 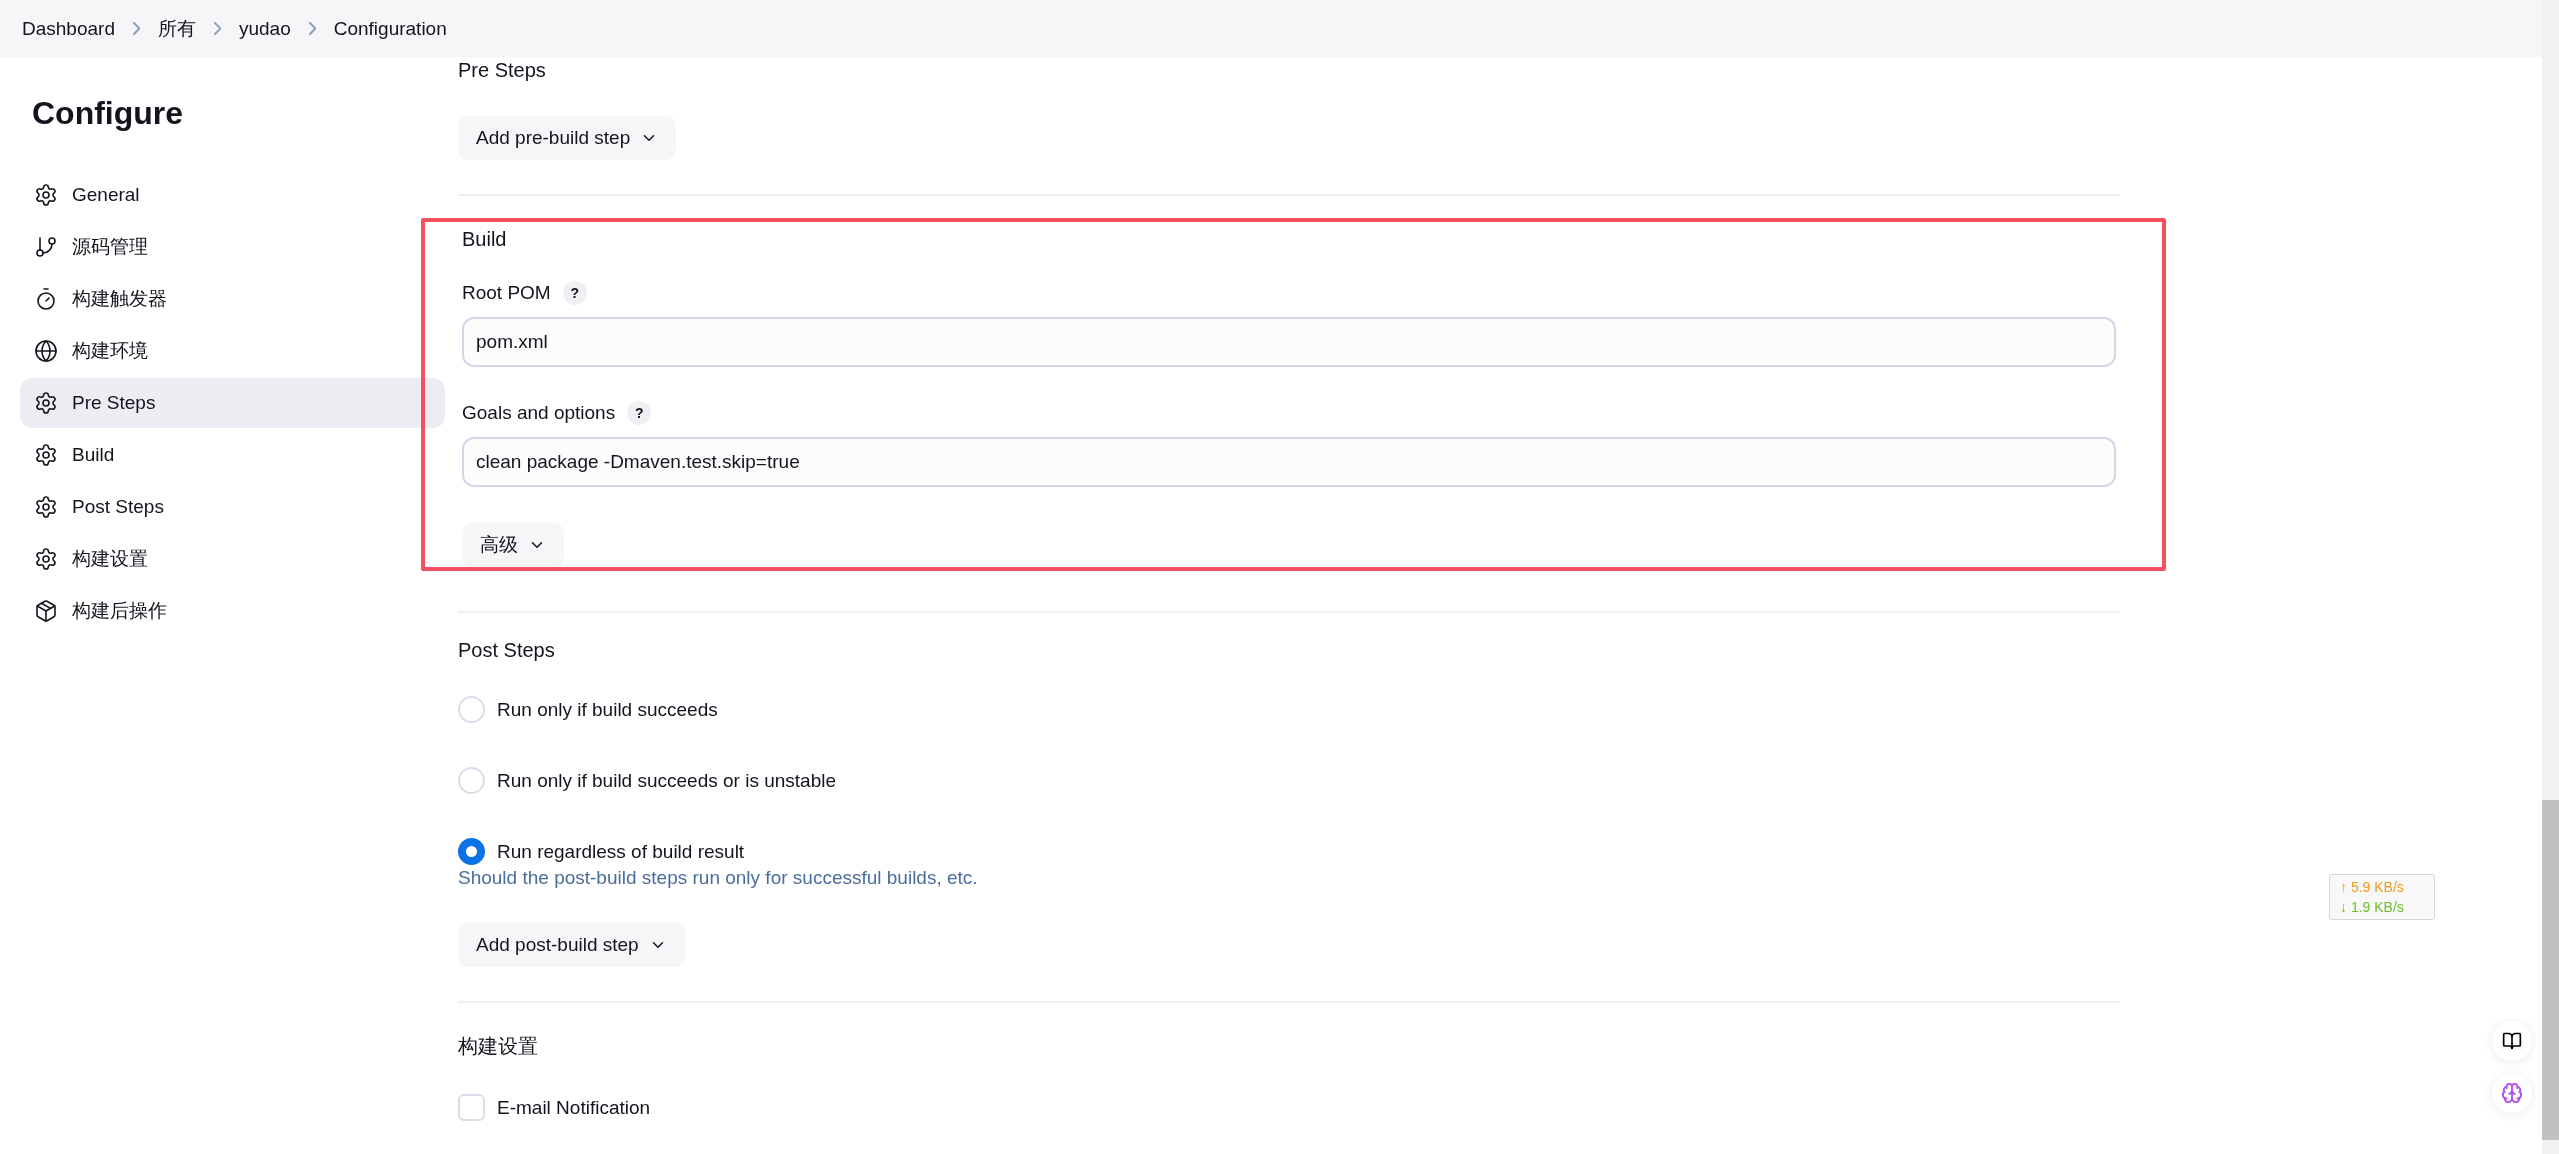 I want to click on field-label: Root POM, so click(x=506, y=293).